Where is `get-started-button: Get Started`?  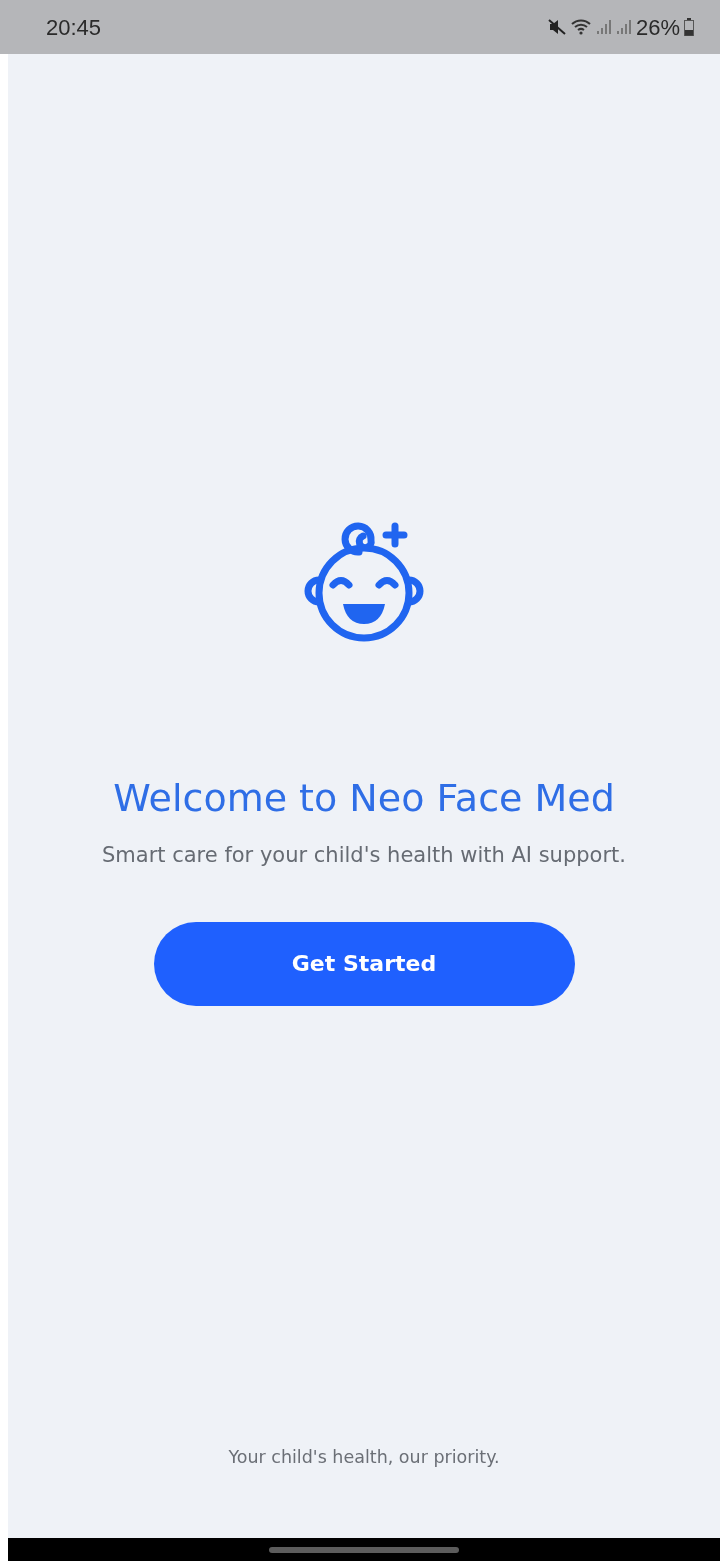 get-started-button: Get Started is located at coordinates (364, 963).